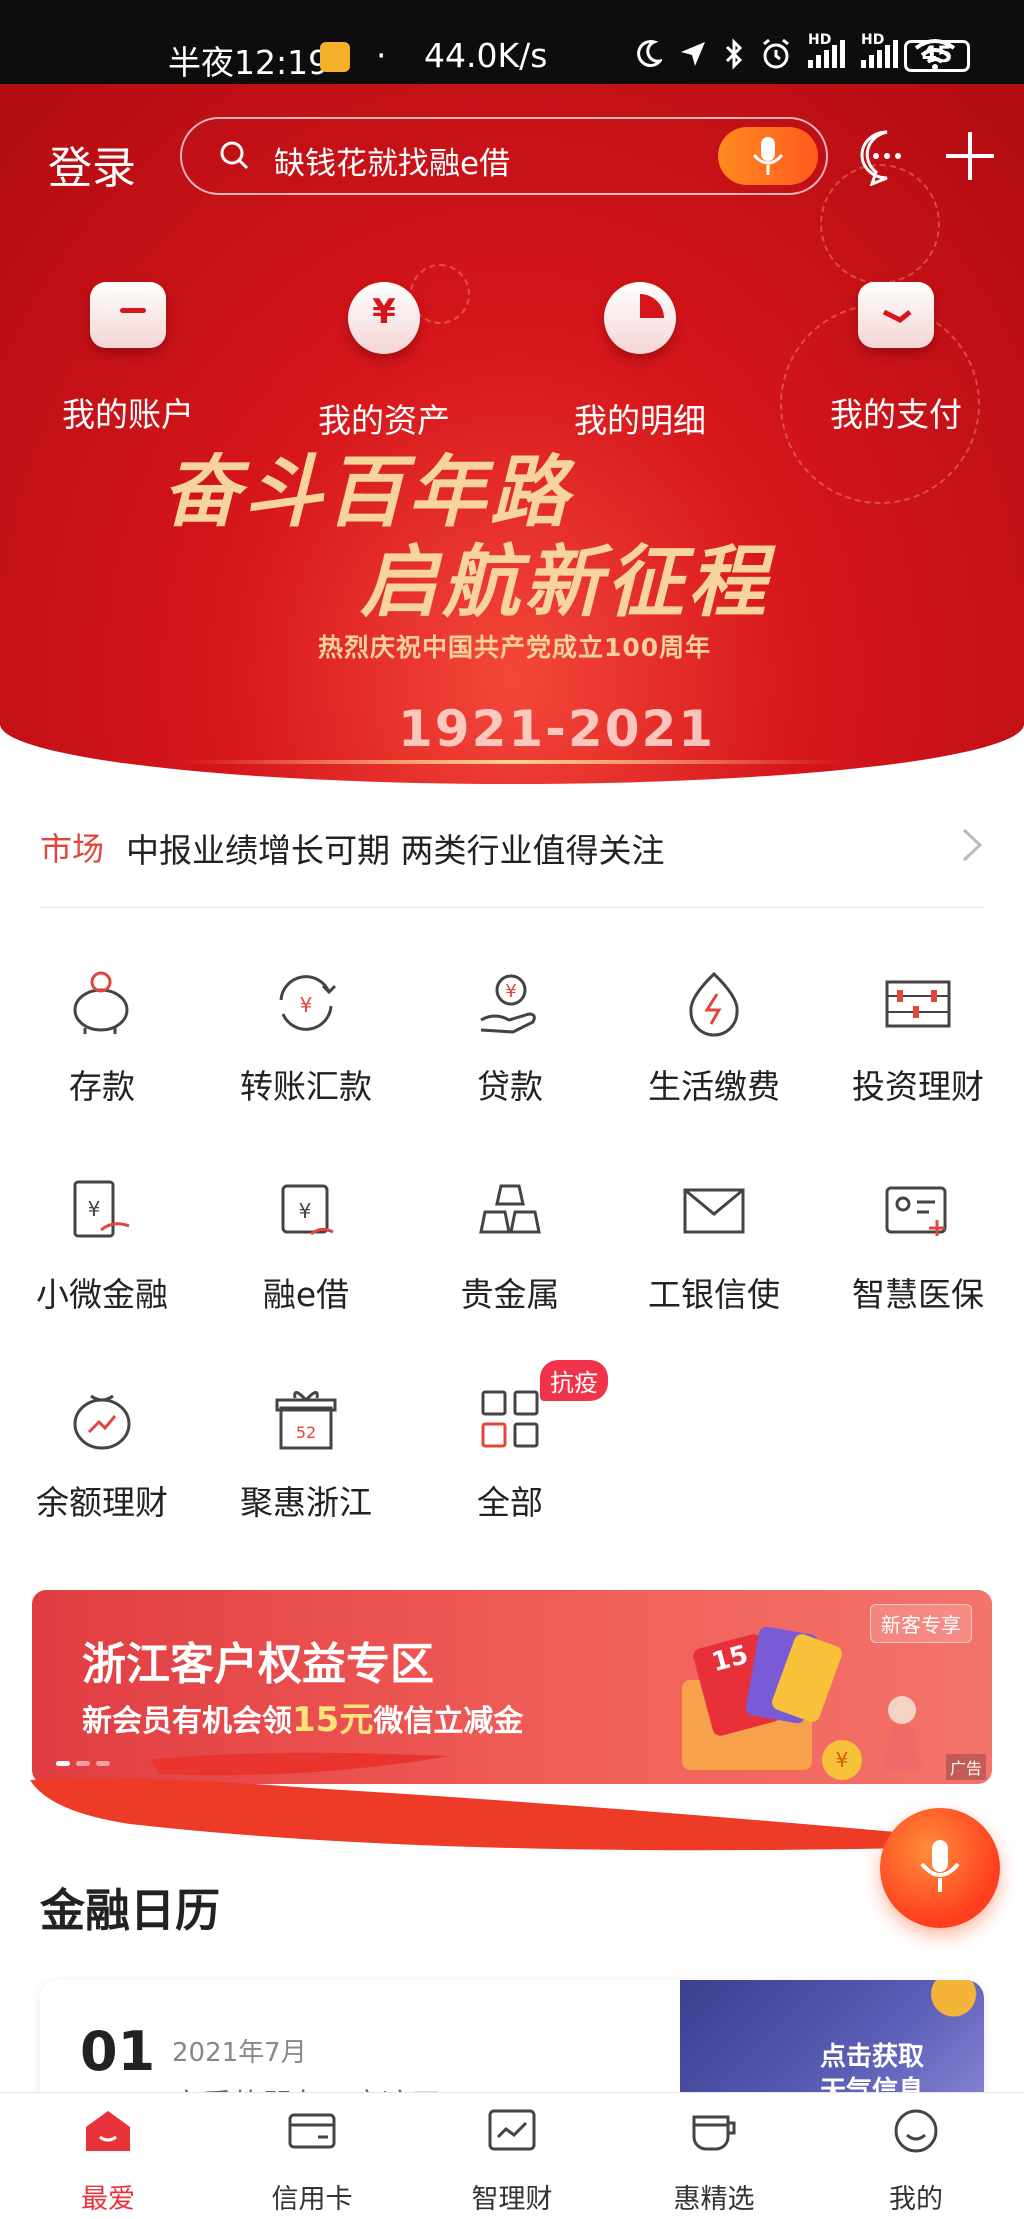 Image resolution: width=1024 pixels, height=2219 pixels. What do you see at coordinates (306, 1454) in the screenshot?
I see `service-zhejiang-deals: 52 聚惠浙江` at bounding box center [306, 1454].